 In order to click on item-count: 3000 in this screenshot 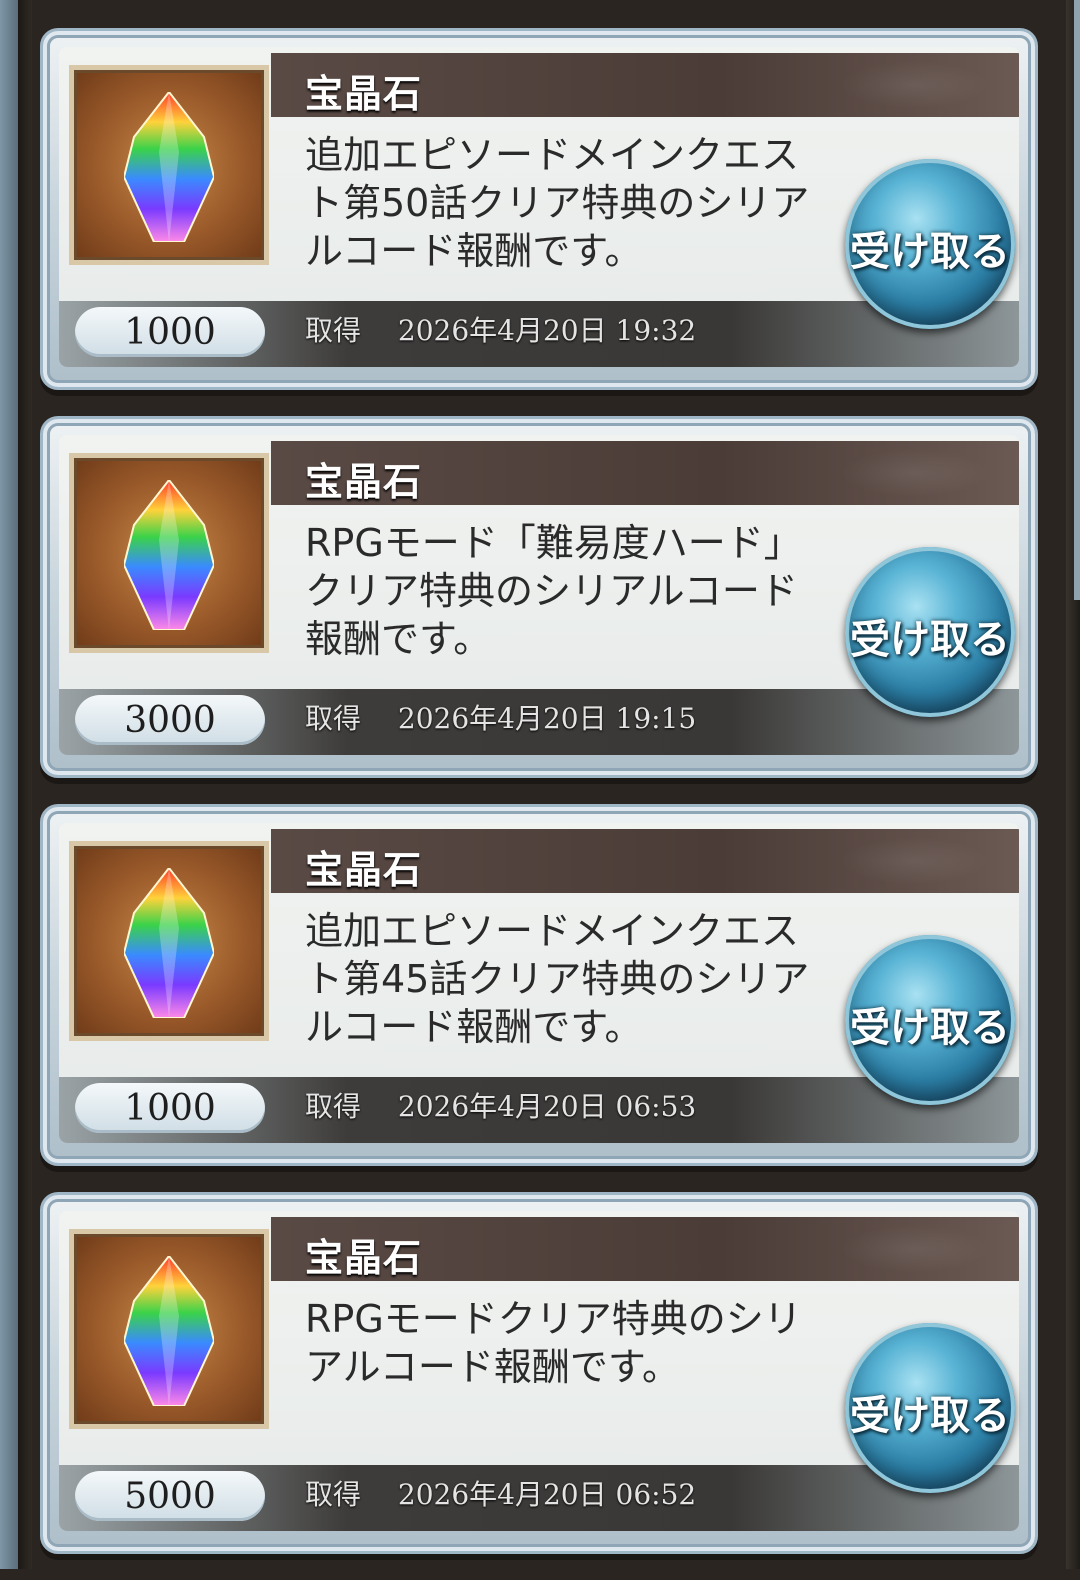, I will do `click(170, 720)`.